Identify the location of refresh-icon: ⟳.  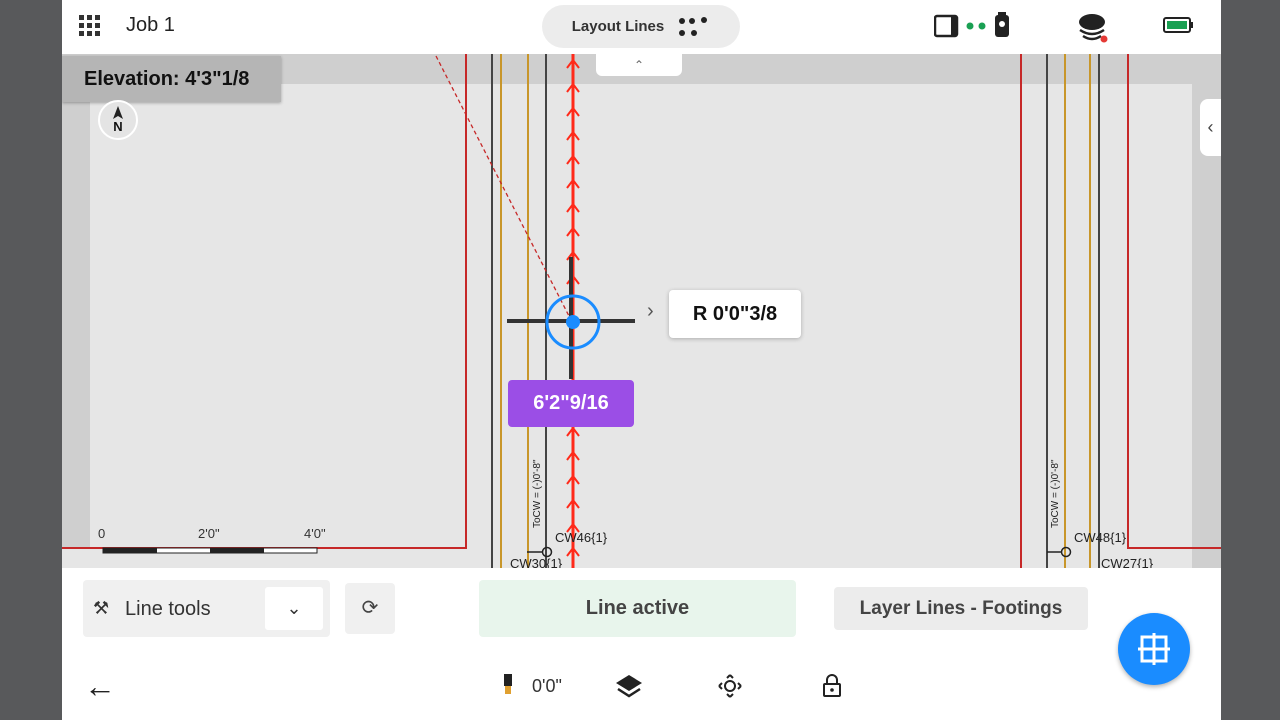
(370, 608).